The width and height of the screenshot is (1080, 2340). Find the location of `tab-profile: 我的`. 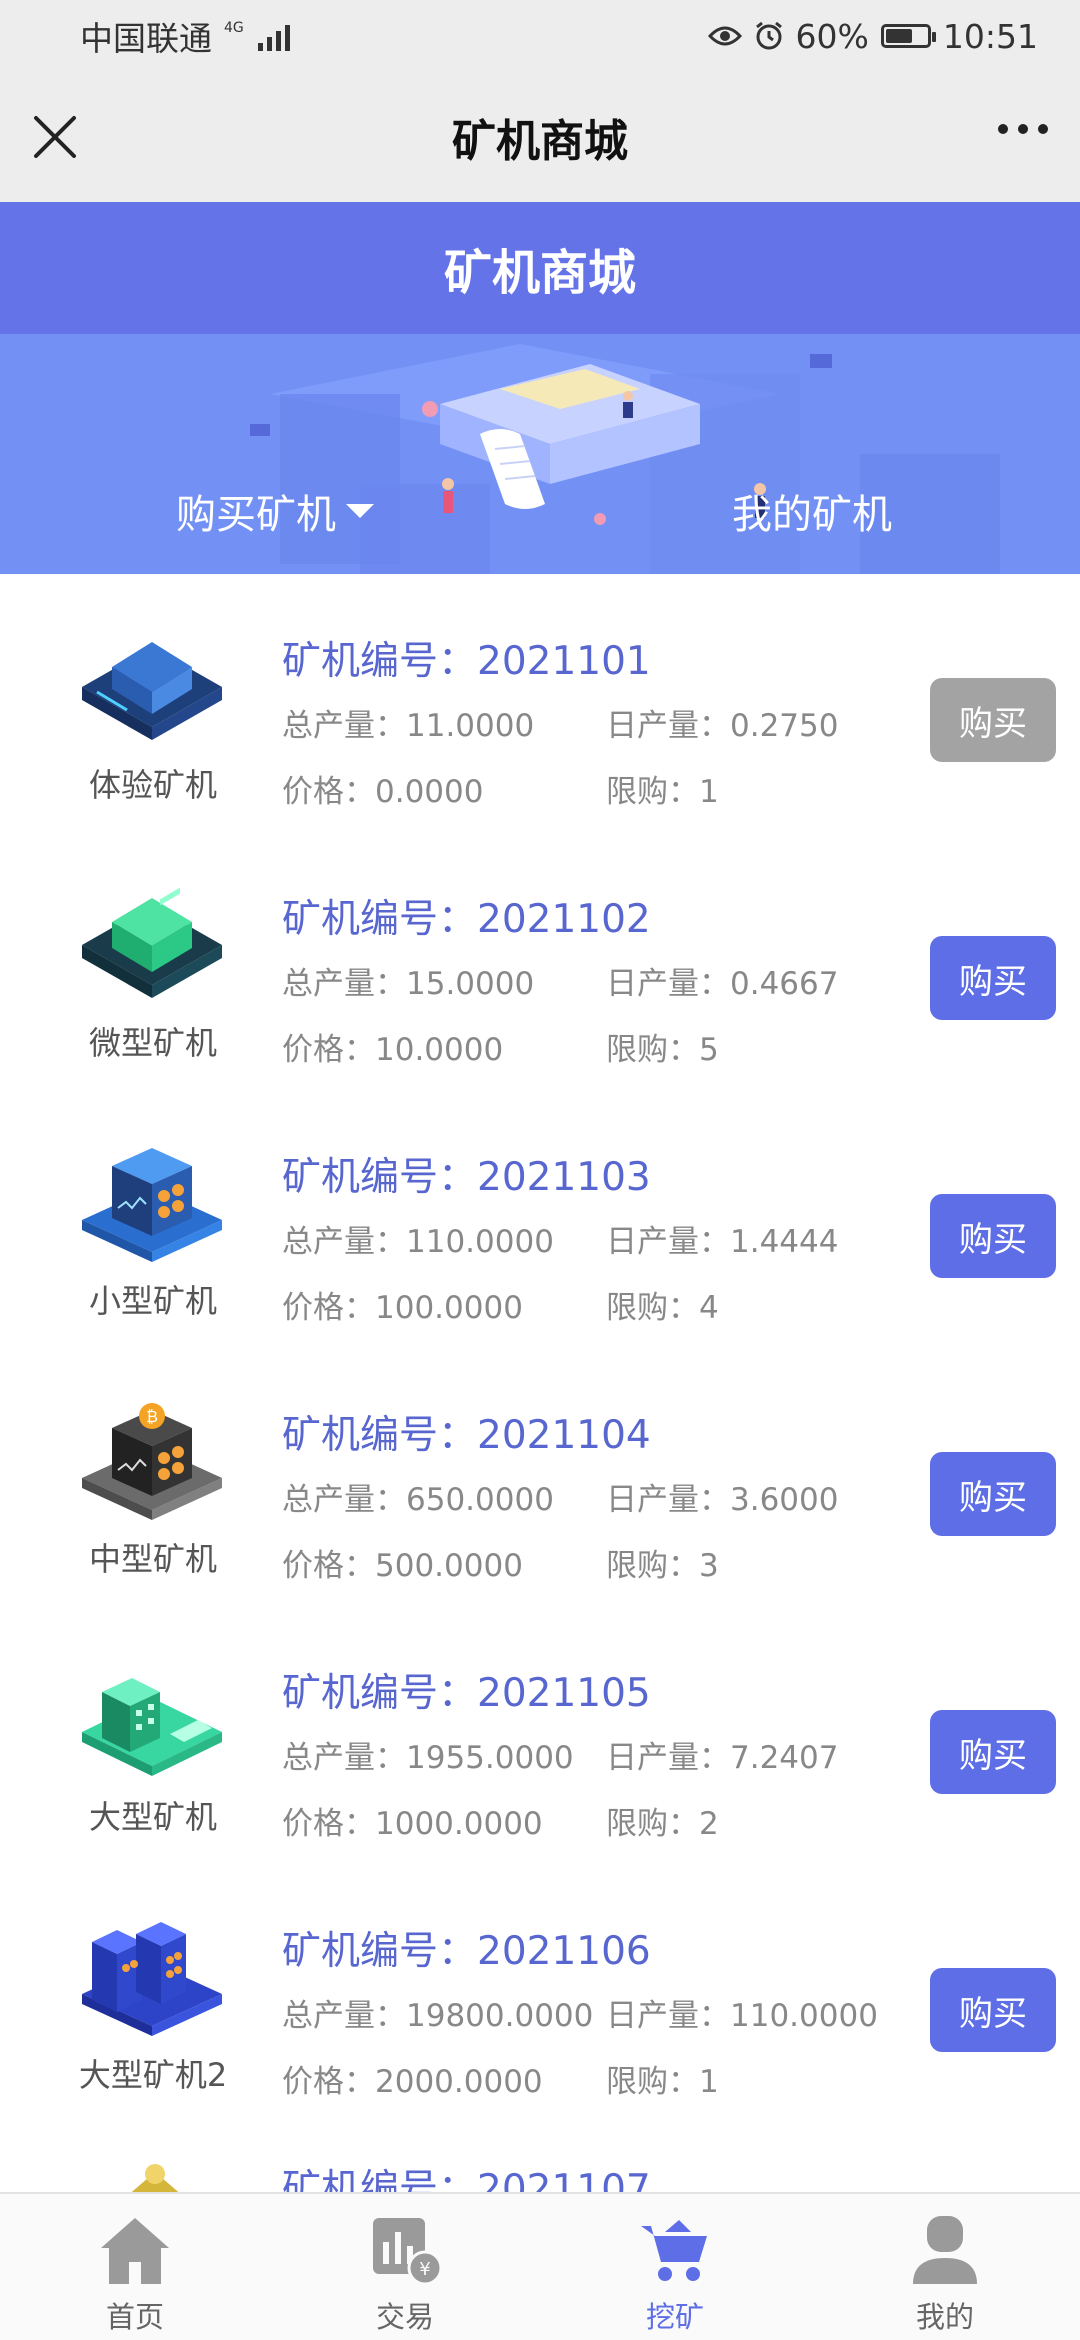

tab-profile: 我的 is located at coordinates (945, 2267).